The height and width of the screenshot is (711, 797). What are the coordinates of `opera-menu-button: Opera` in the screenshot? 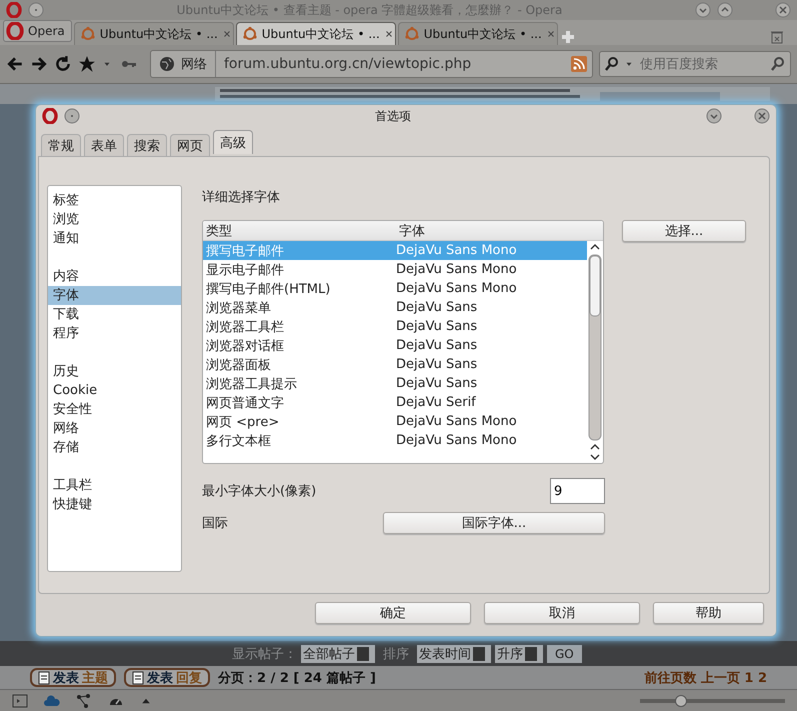 It's located at (37, 31).